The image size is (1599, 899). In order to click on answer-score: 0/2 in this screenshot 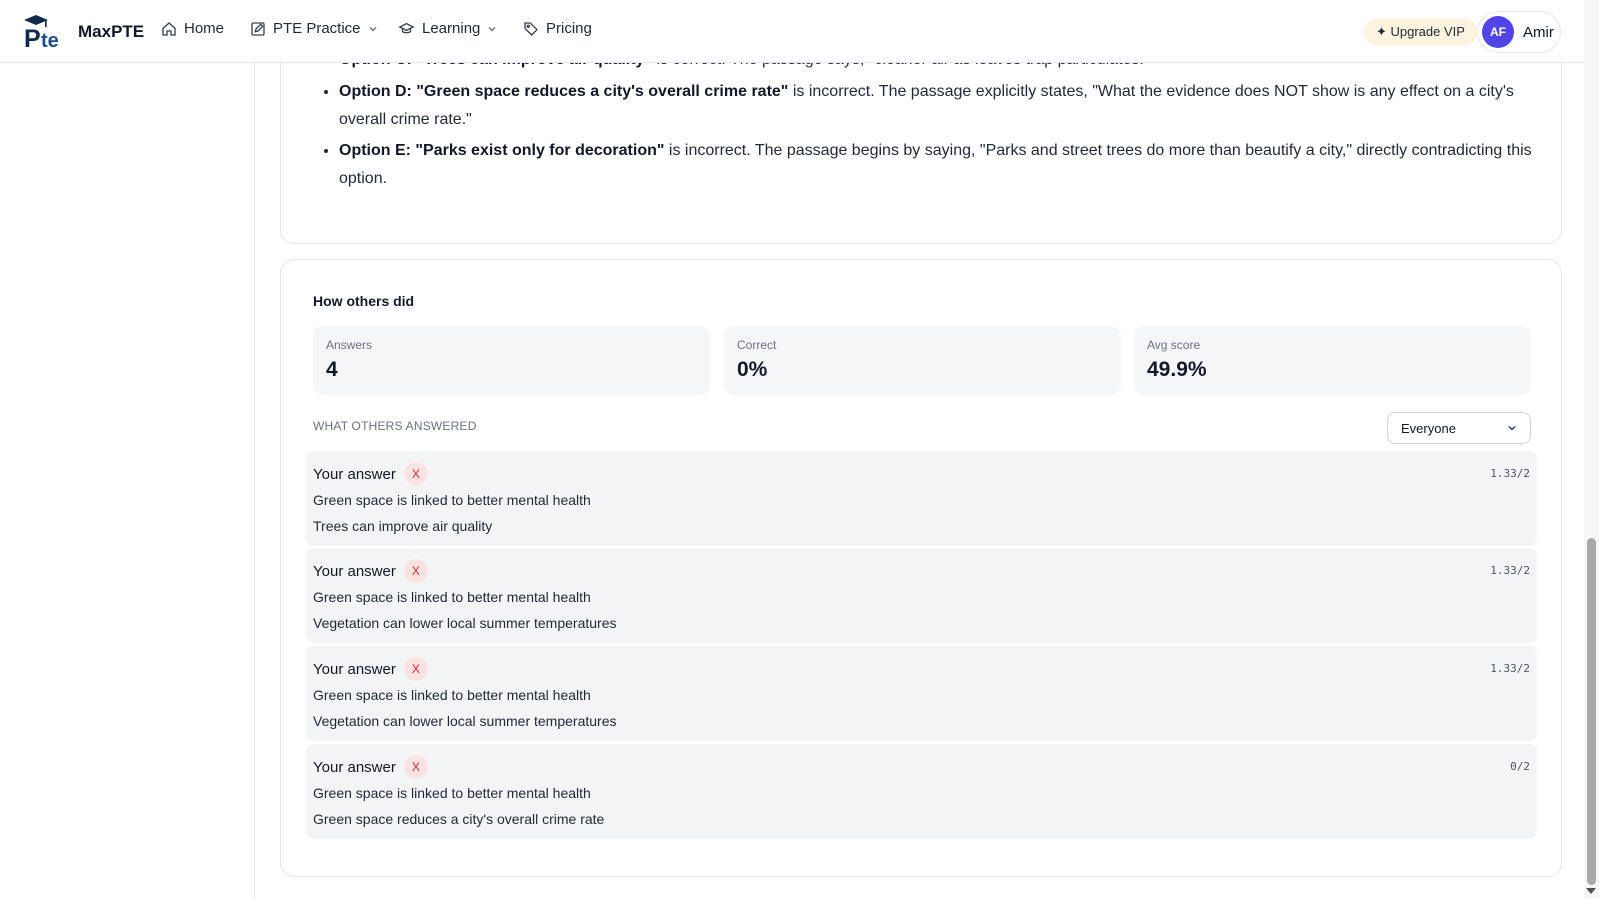, I will do `click(1520, 766)`.